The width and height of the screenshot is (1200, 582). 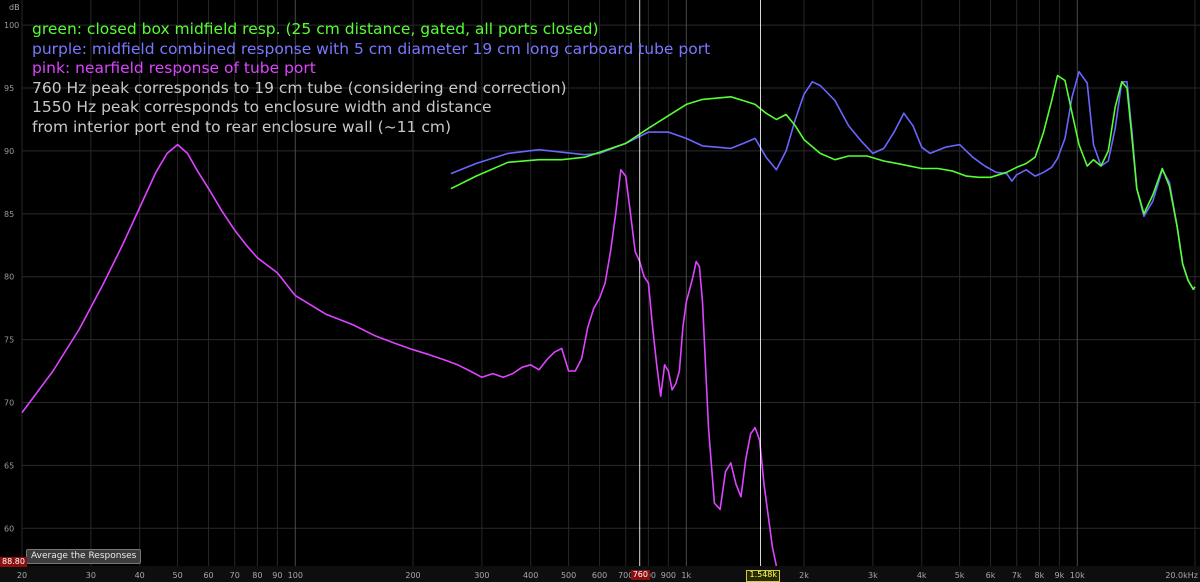 What do you see at coordinates (91, 575) in the screenshot?
I see `x-tick-label-30: 30` at bounding box center [91, 575].